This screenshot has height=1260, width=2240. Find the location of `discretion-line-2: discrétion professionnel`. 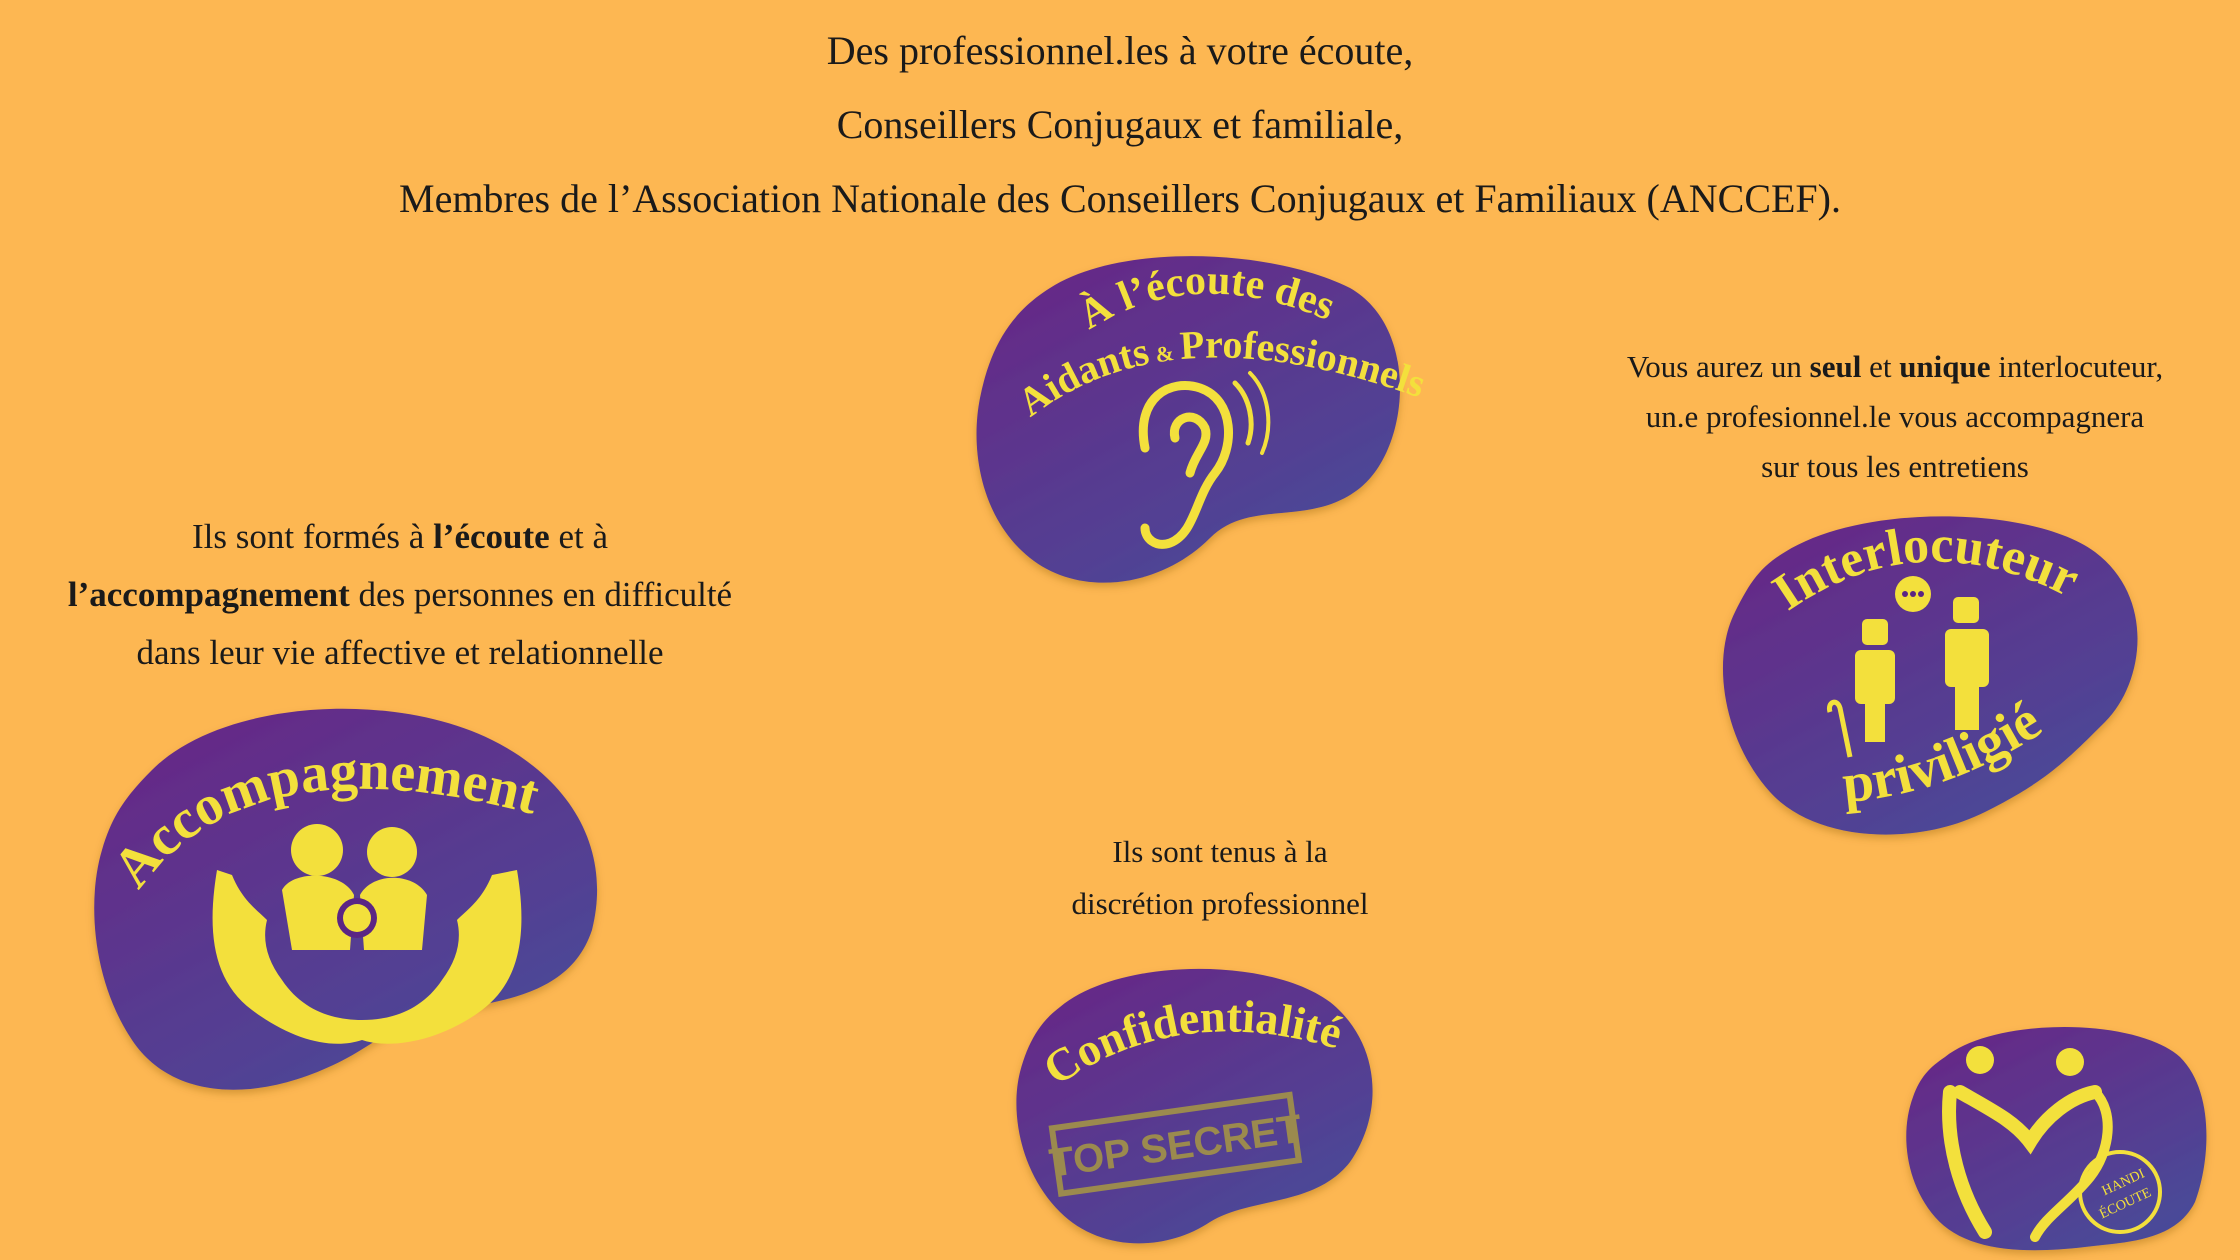

discretion-line-2: discrétion professionnel is located at coordinates (1220, 903).